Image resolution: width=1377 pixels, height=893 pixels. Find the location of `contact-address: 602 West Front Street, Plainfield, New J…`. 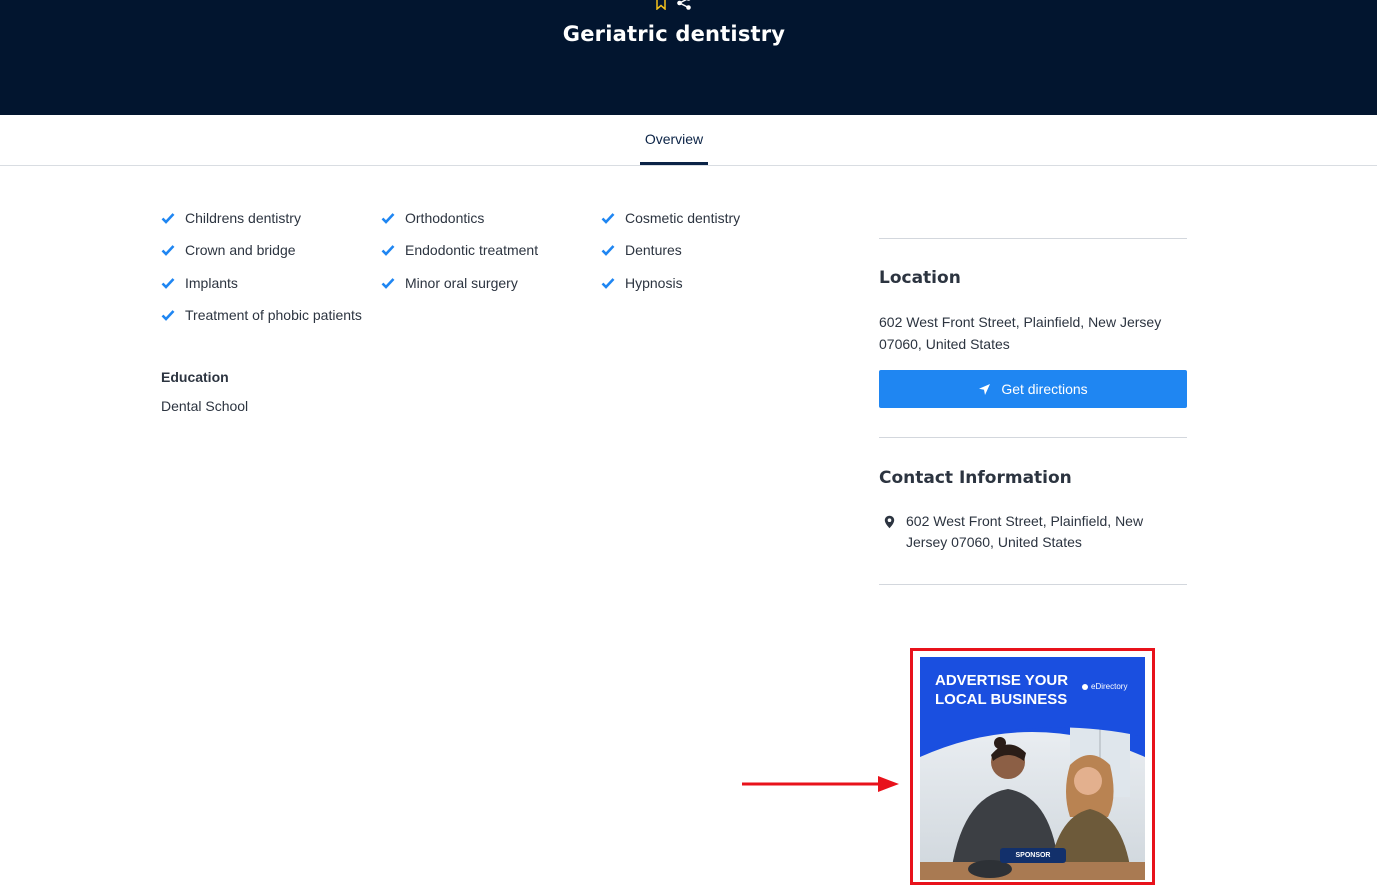

contact-address: 602 West Front Street, Plainfield, New J… is located at coordinates (1025, 531).